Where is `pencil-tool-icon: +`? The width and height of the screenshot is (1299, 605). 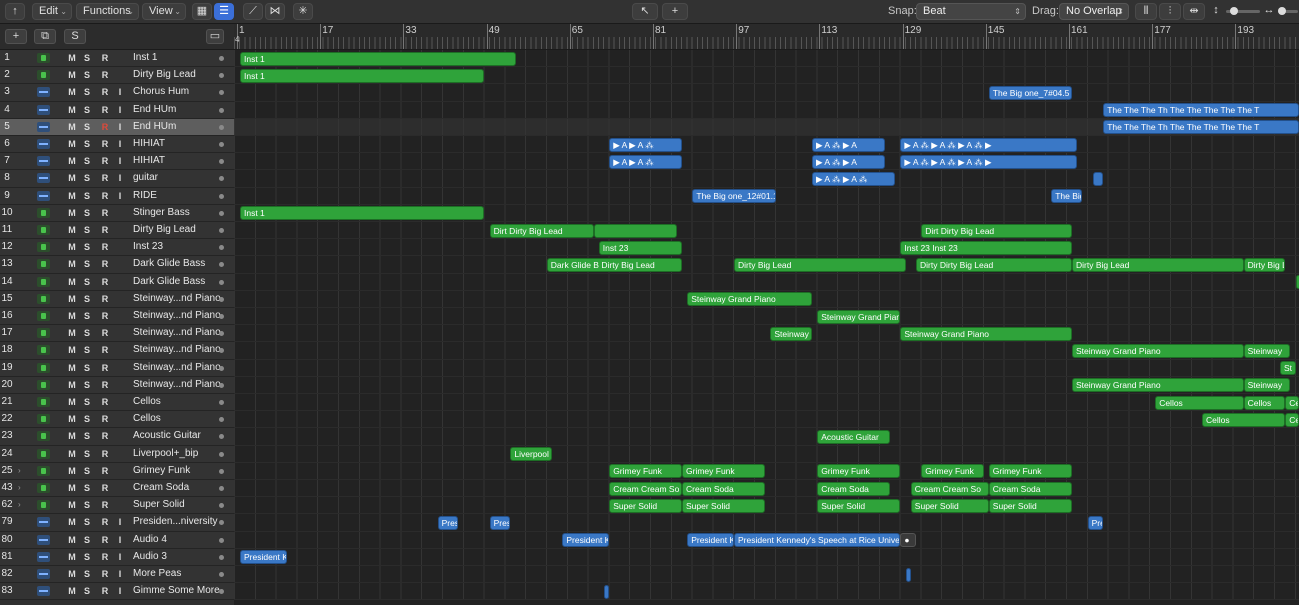 pencil-tool-icon: + is located at coordinates (675, 11).